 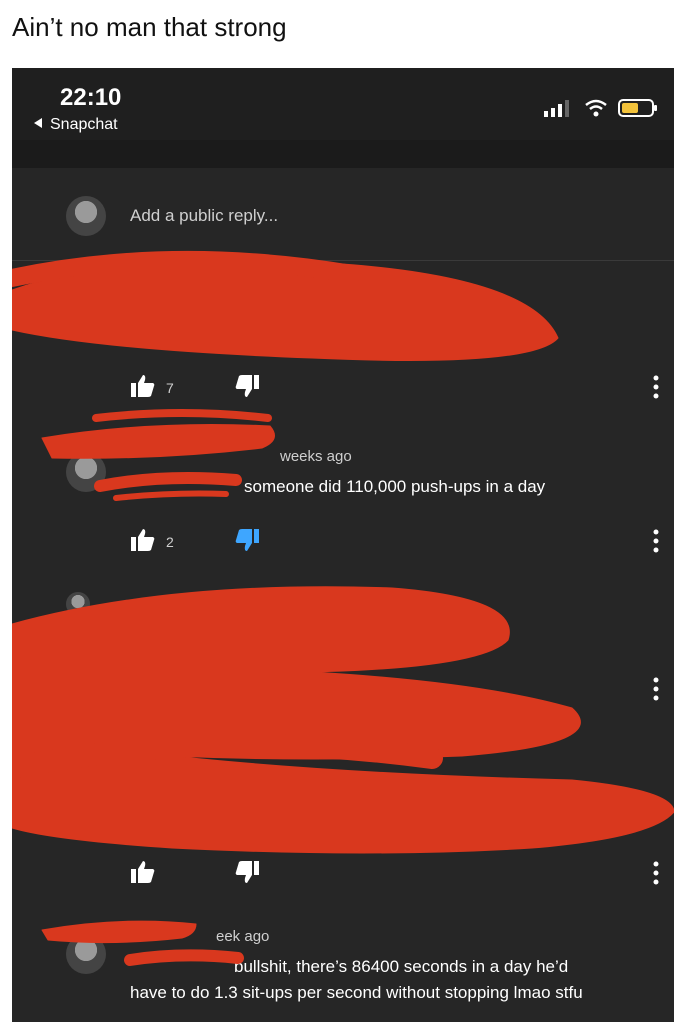 What do you see at coordinates (558, 110) in the screenshot?
I see `signal-icon` at bounding box center [558, 110].